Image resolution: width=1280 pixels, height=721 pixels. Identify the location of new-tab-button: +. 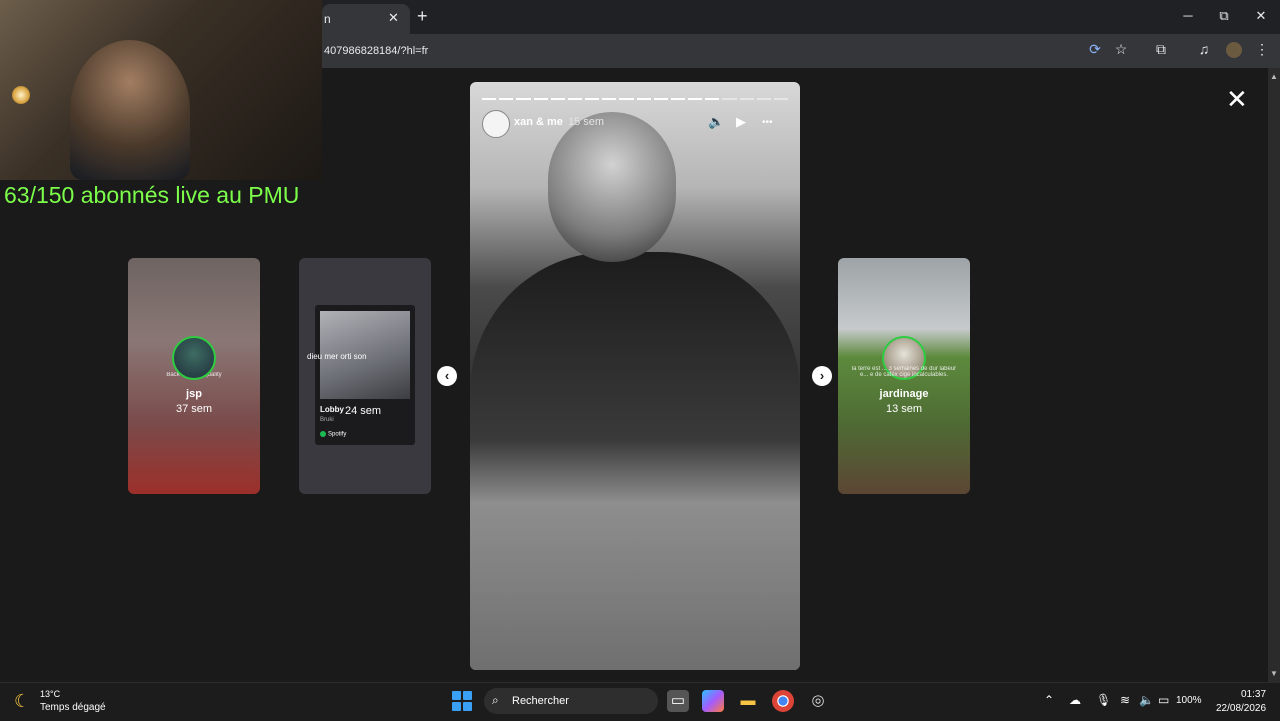
(422, 16).